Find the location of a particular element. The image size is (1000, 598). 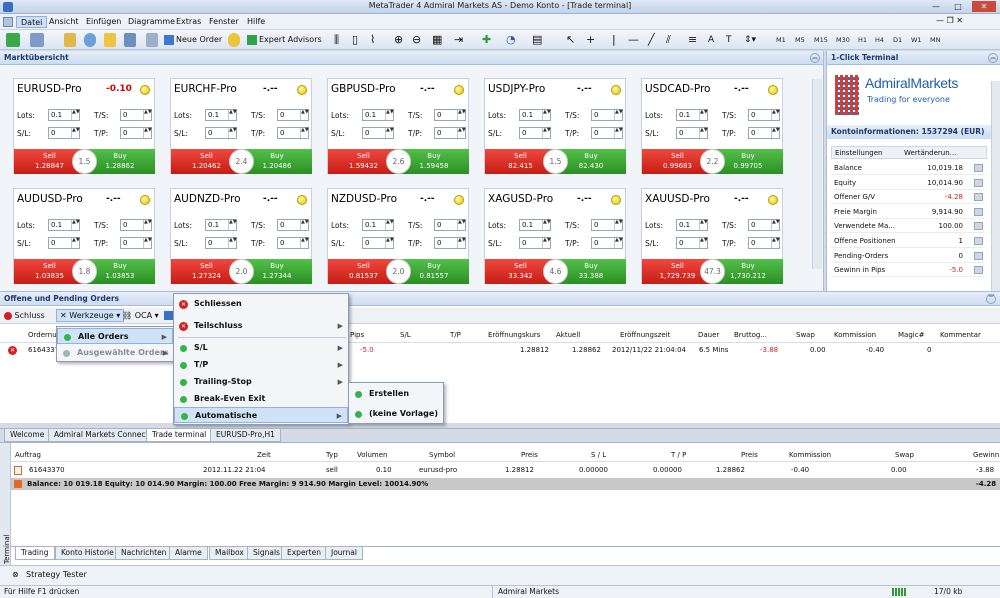

text-label-icon: T is located at coordinates (732, 40).